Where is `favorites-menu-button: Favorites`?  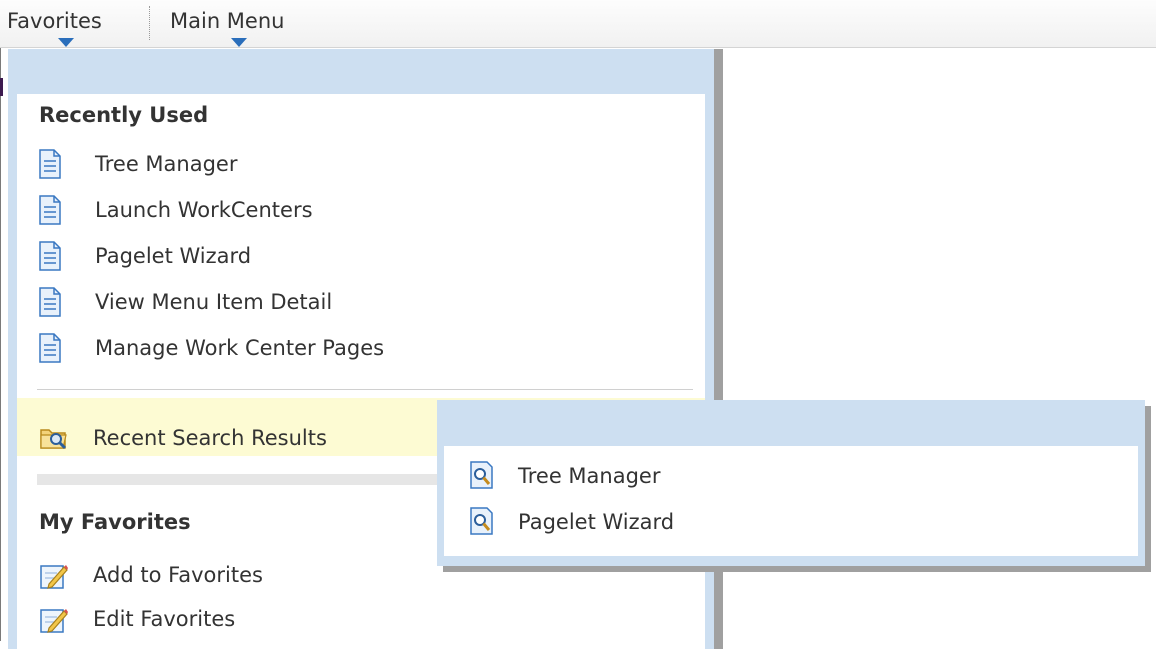
favorites-menu-button: Favorites is located at coordinates (73, 23).